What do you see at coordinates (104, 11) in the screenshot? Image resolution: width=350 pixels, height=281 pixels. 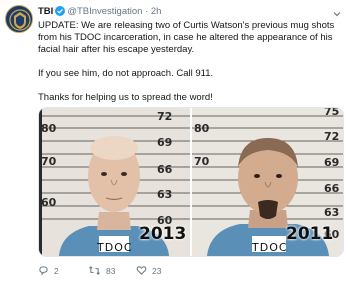 I see `author-handle: @TBInvestigation` at bounding box center [104, 11].